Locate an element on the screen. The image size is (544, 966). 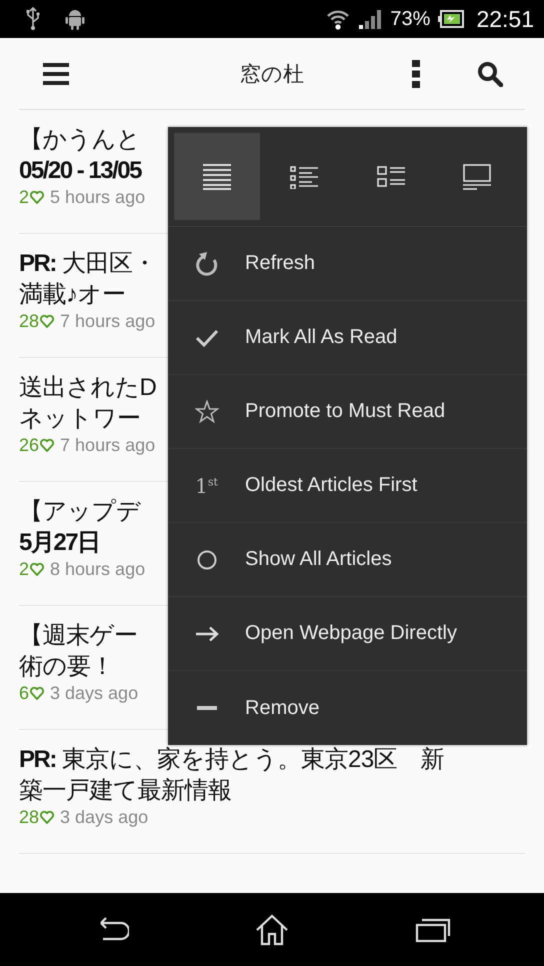
menu-item: Refresh is located at coordinates (347, 264).